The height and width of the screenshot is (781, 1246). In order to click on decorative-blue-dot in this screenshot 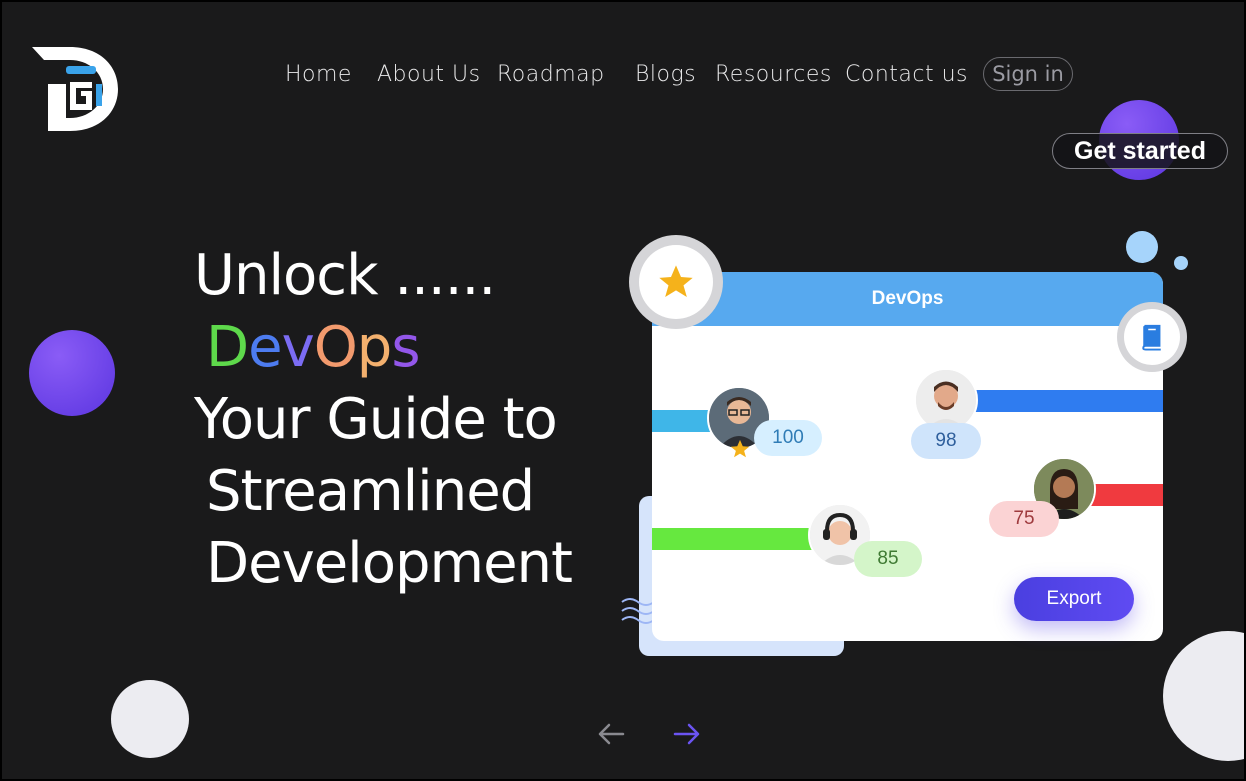, I will do `click(1142, 247)`.